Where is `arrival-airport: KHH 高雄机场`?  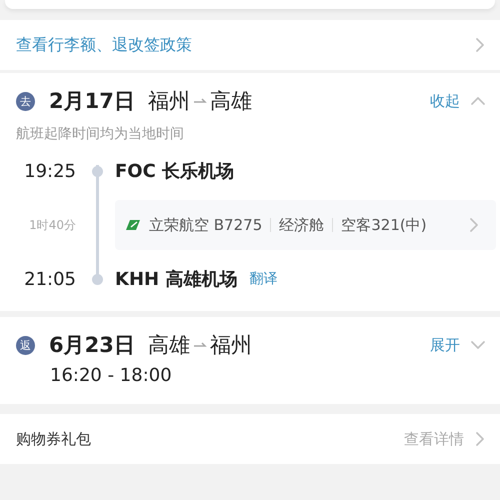
arrival-airport: KHH 高雄机场 is located at coordinates (176, 279).